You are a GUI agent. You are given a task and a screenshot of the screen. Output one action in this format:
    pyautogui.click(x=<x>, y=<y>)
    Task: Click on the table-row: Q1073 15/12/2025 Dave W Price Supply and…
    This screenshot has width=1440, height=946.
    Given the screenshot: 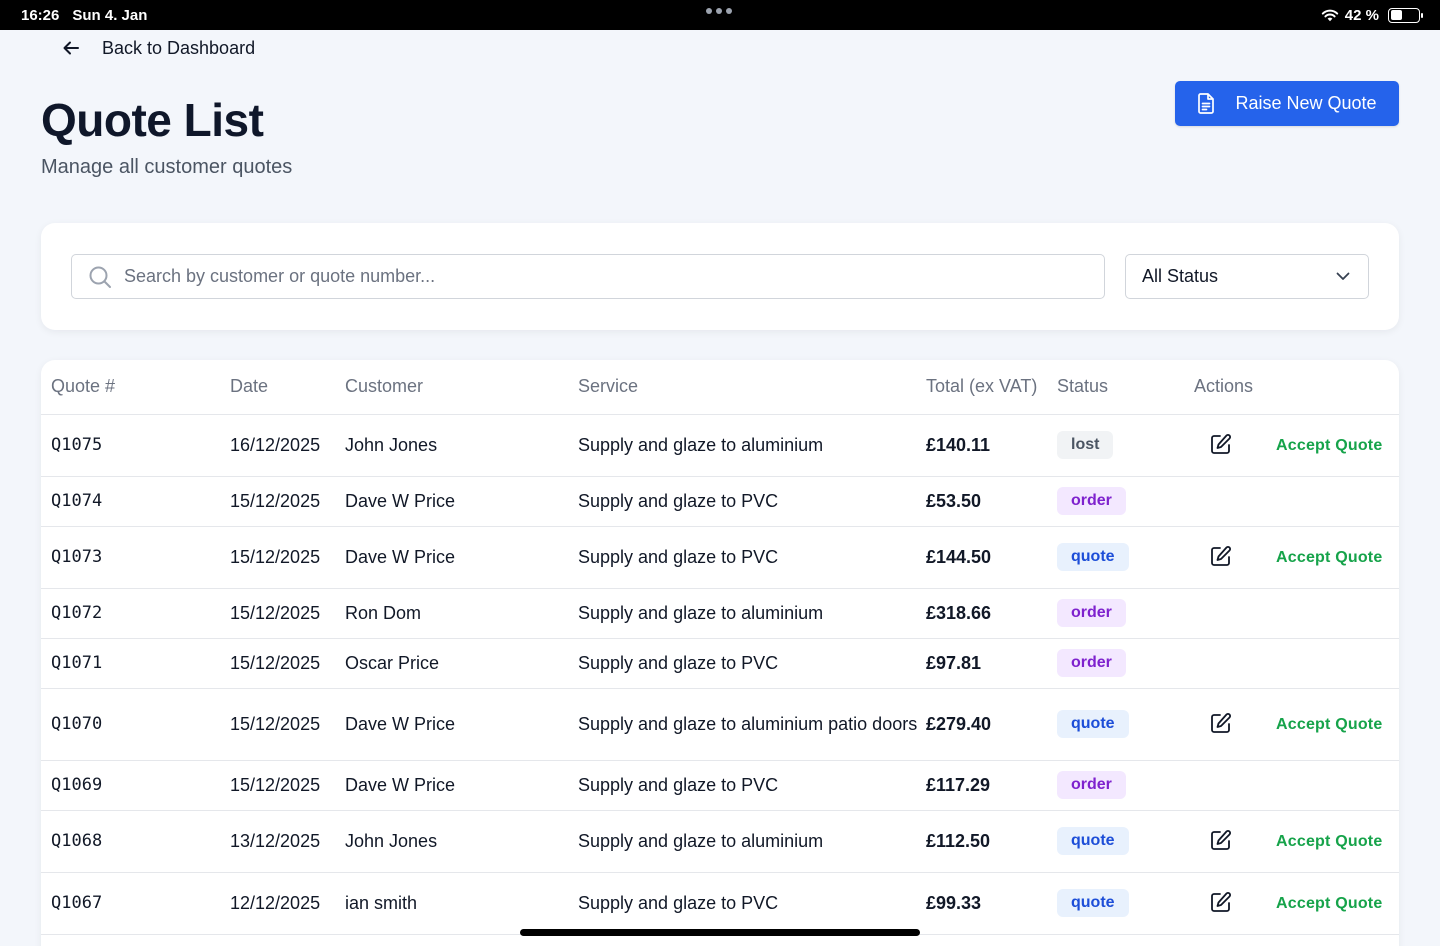 What is the action you would take?
    pyautogui.click(x=720, y=557)
    